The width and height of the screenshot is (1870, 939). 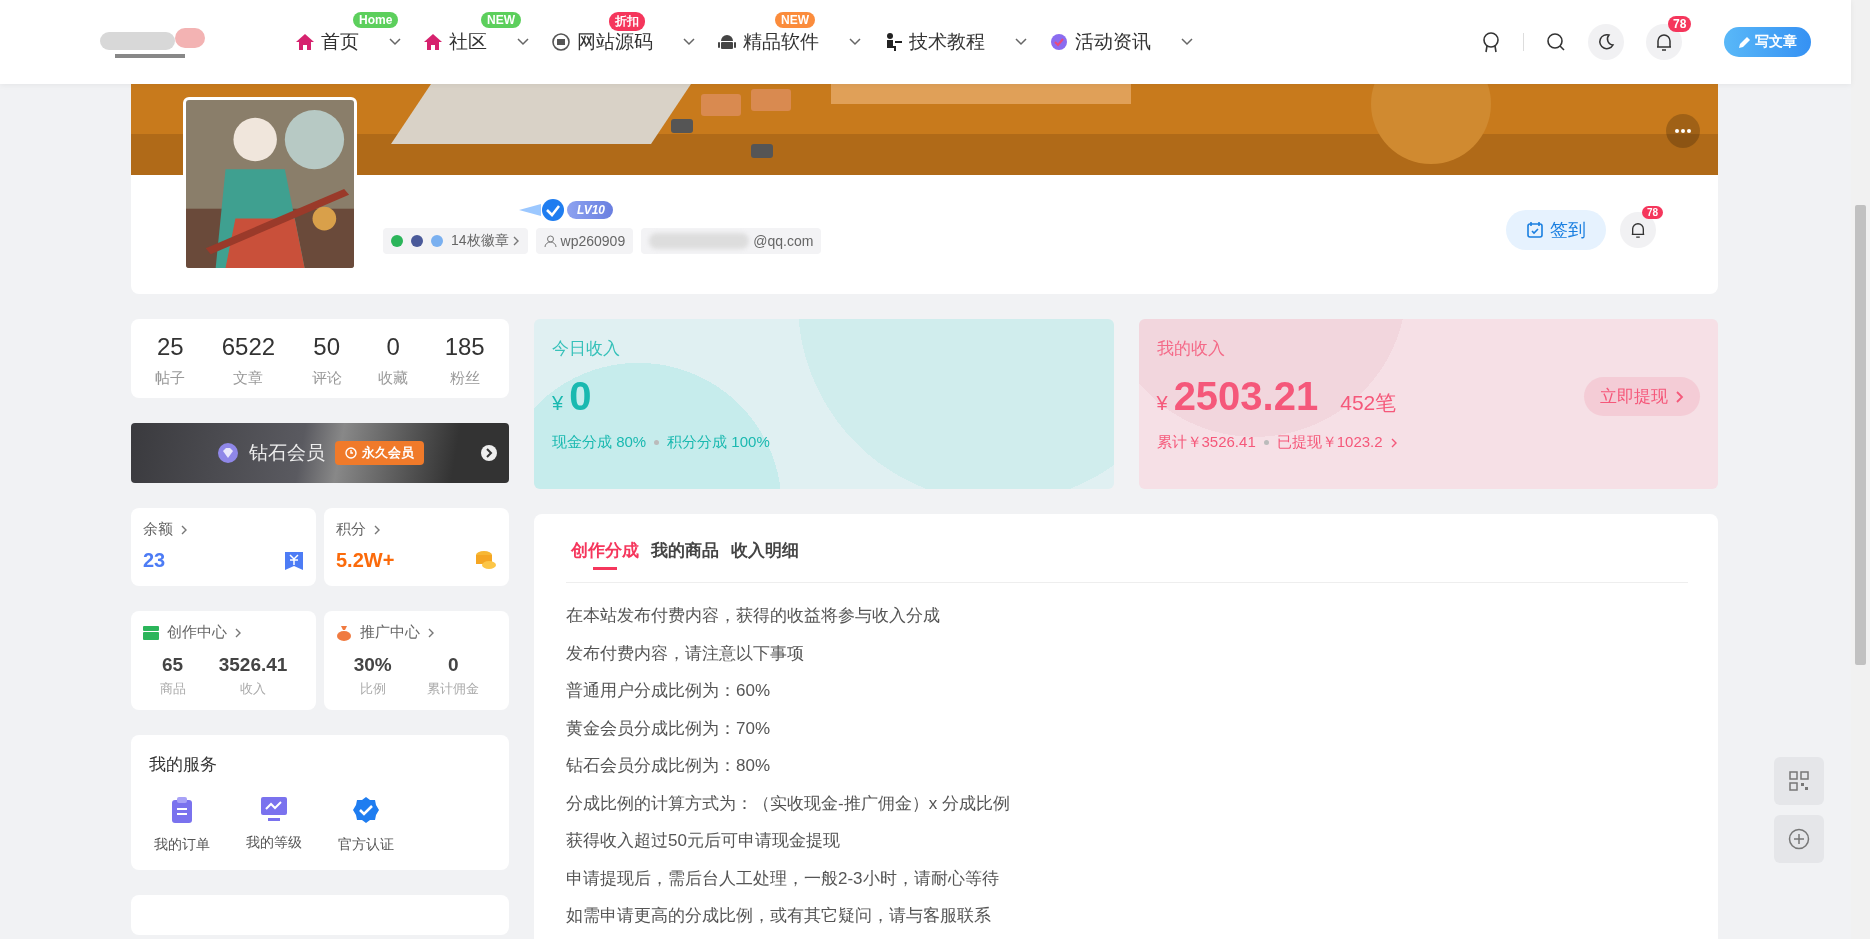 I want to click on center-card: 创作中心 65 商品 3526.41 收入, so click(x=223, y=660).